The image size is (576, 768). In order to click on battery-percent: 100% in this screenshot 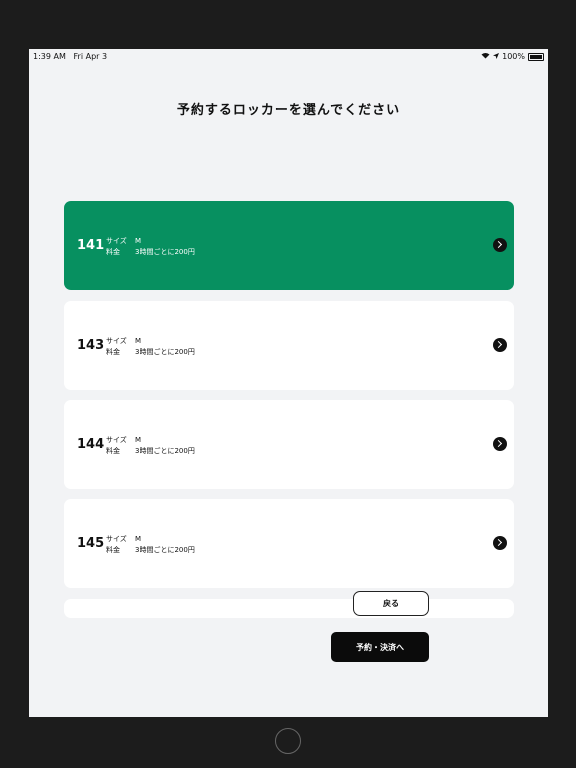, I will do `click(513, 56)`.